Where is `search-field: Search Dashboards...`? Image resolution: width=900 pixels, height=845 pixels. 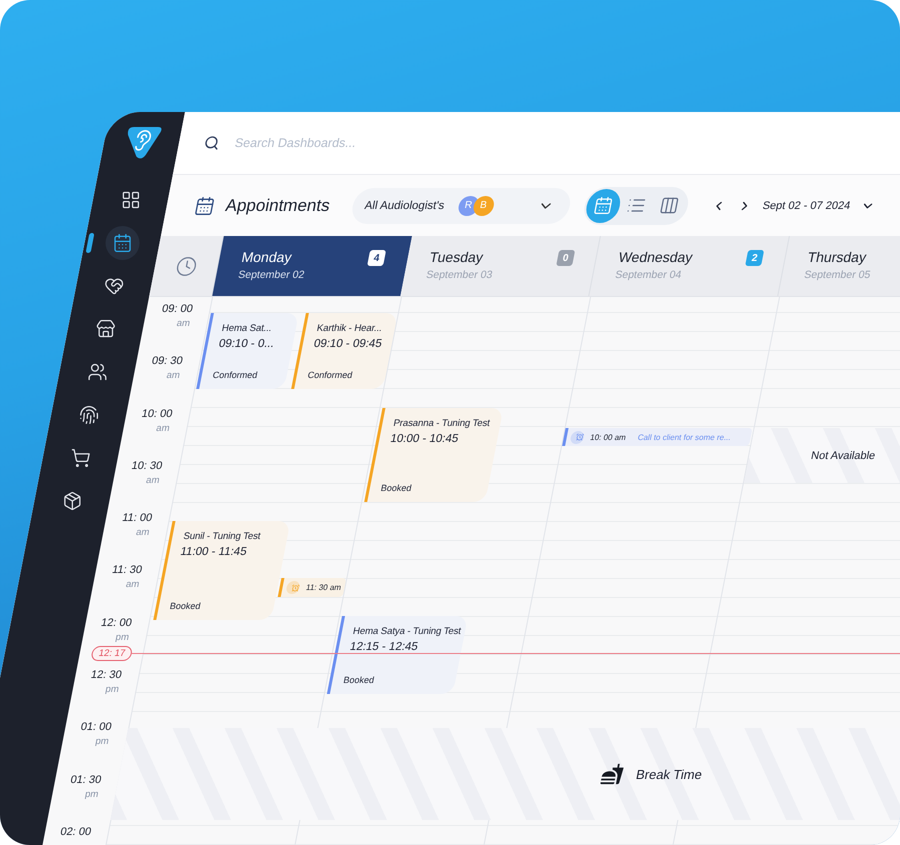 search-field: Search Dashboards... is located at coordinates (395, 143).